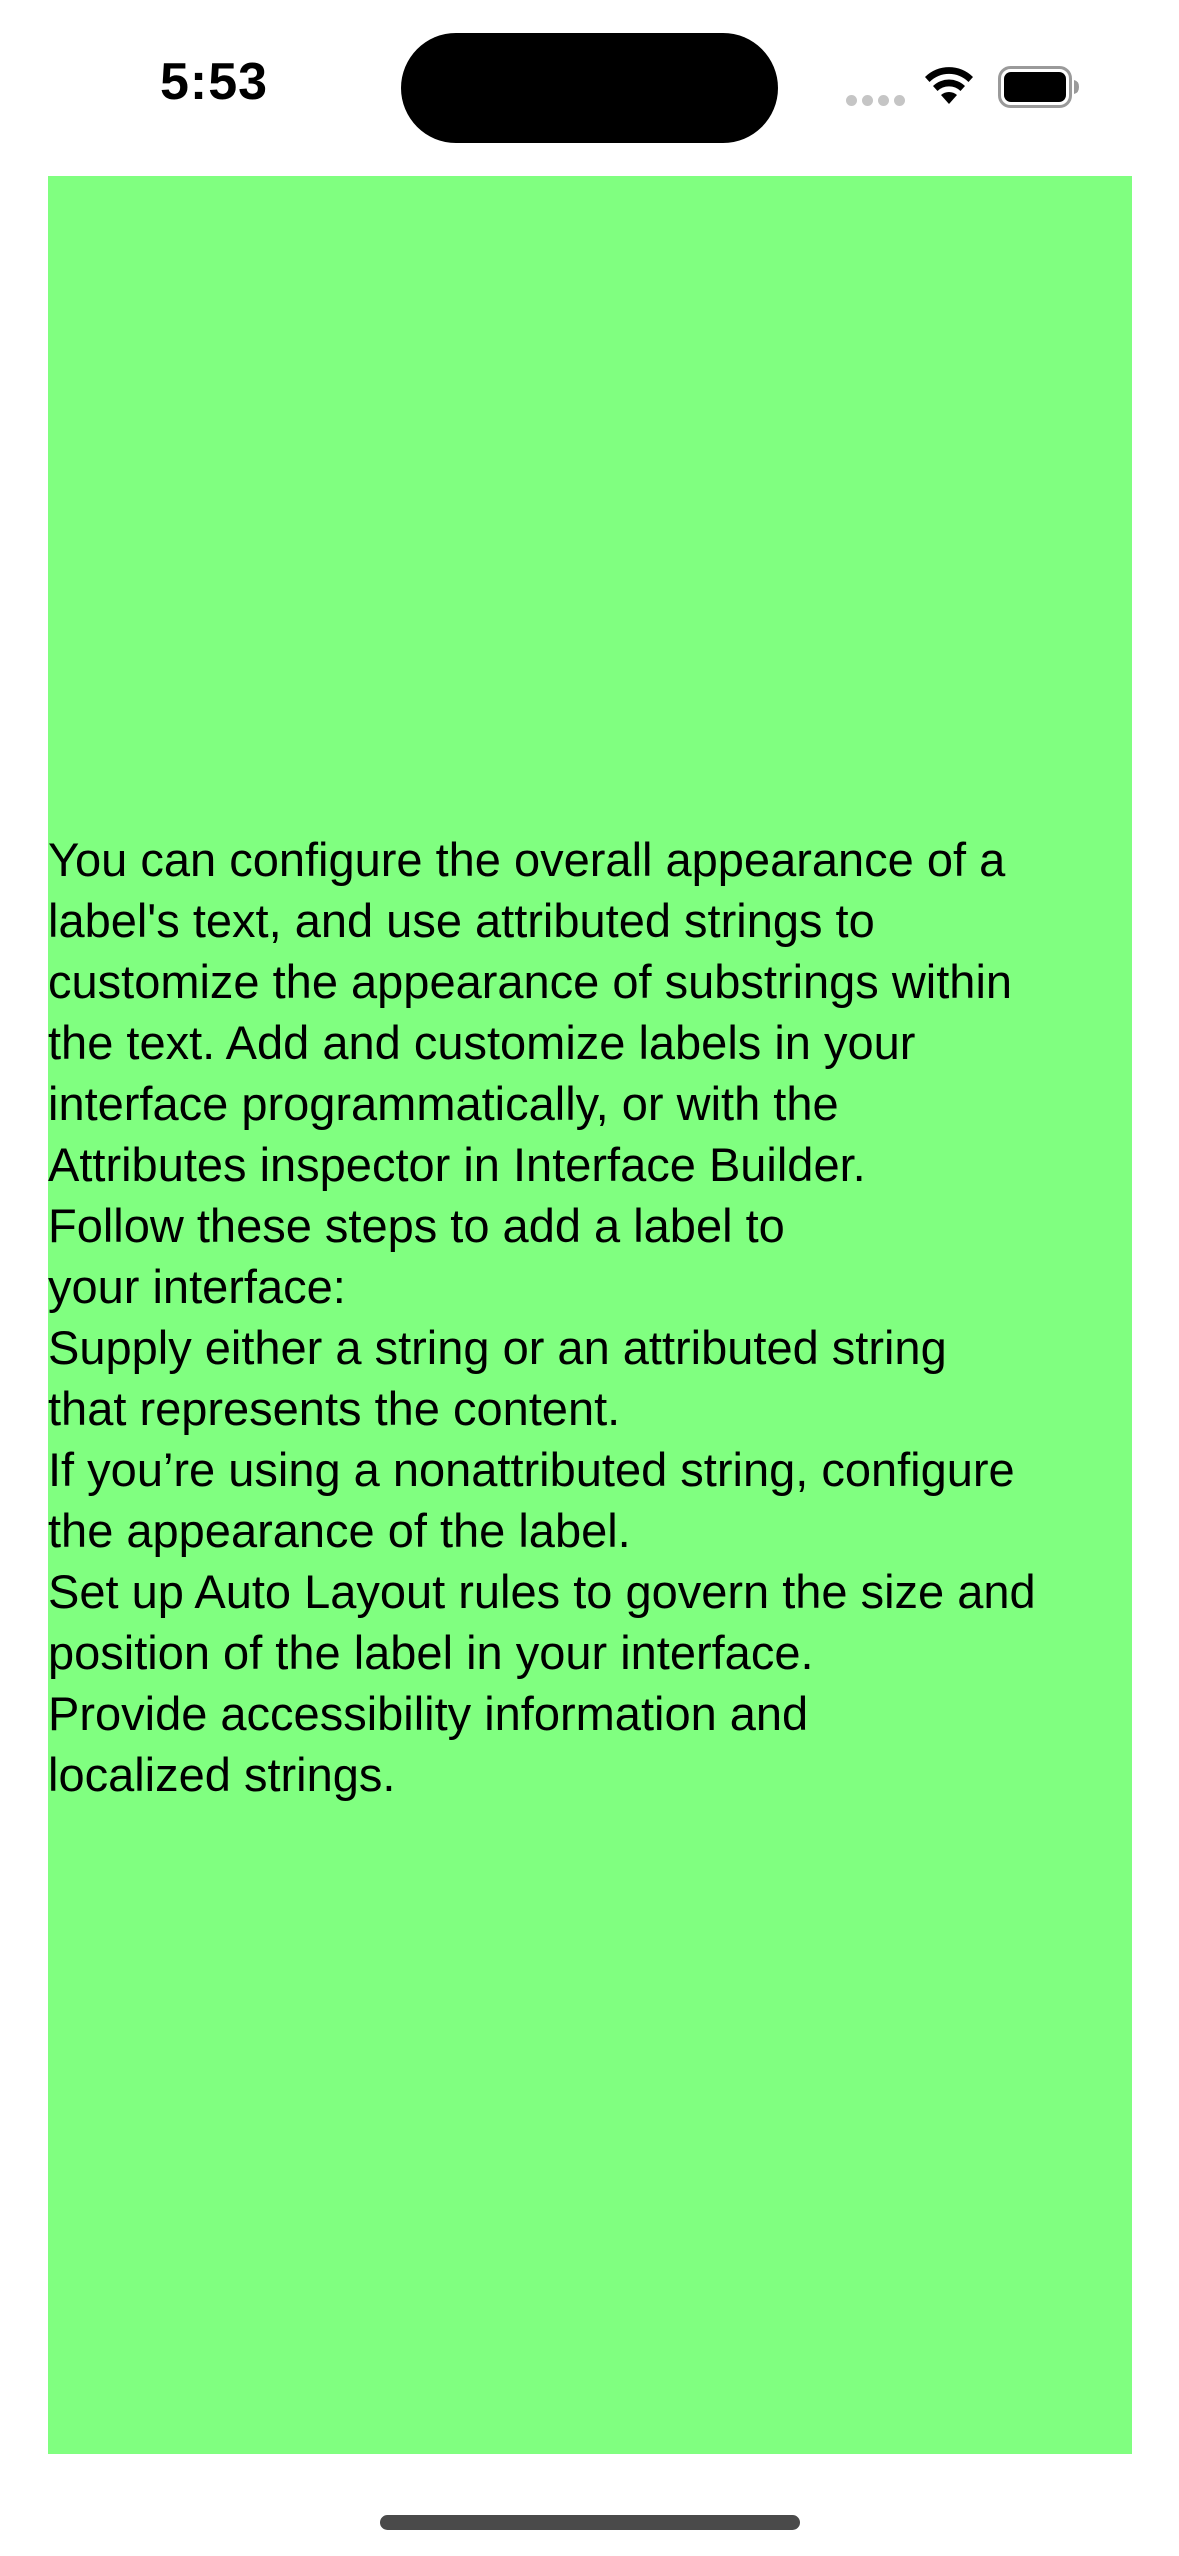  Describe the element at coordinates (222, 1774) in the screenshot. I see `label-line: localized strings.` at that location.